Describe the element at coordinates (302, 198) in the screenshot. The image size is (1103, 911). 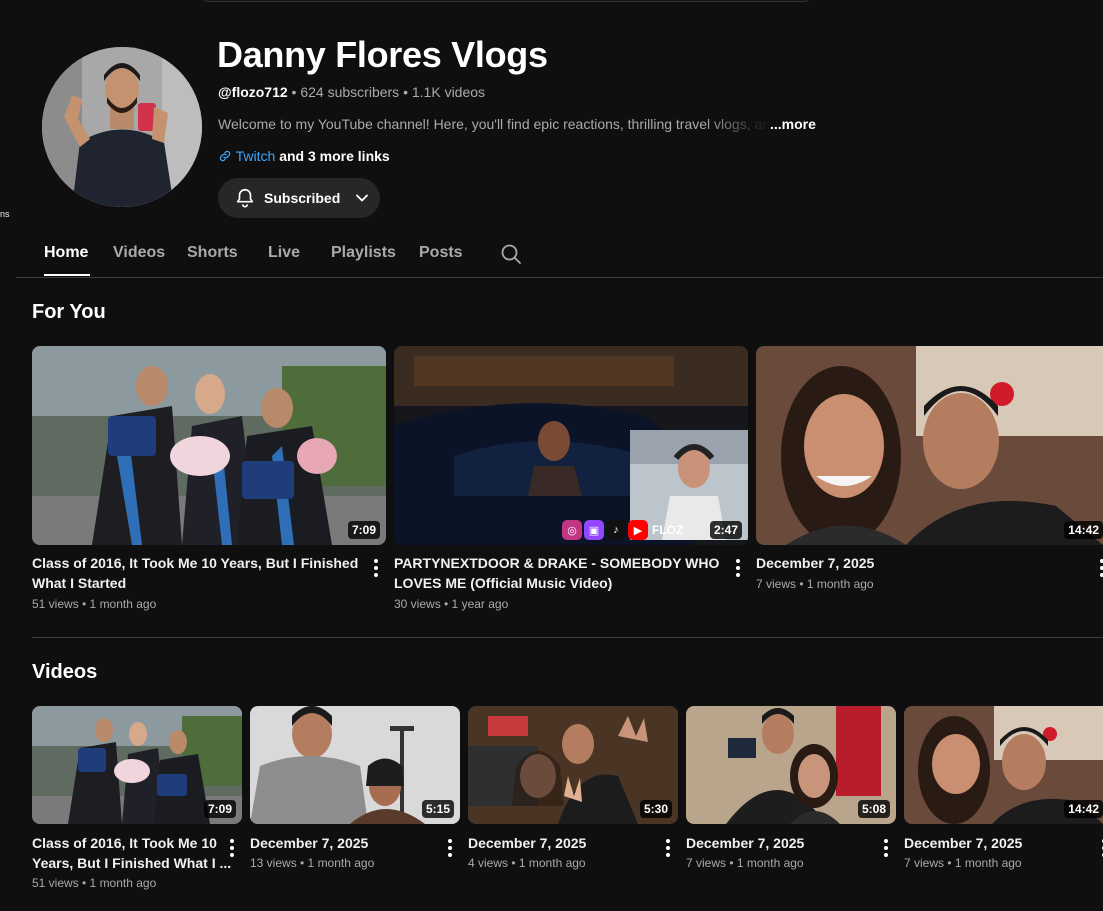
I see `subscribed-label: Subscribed` at that location.